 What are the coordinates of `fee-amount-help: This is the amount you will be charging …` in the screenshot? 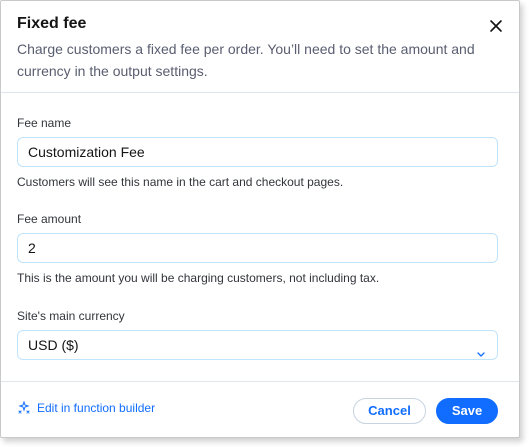 It's located at (198, 278).